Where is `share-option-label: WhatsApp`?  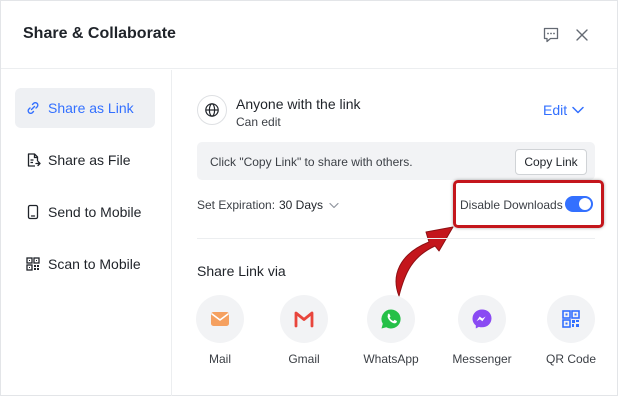 share-option-label: WhatsApp is located at coordinates (391, 359).